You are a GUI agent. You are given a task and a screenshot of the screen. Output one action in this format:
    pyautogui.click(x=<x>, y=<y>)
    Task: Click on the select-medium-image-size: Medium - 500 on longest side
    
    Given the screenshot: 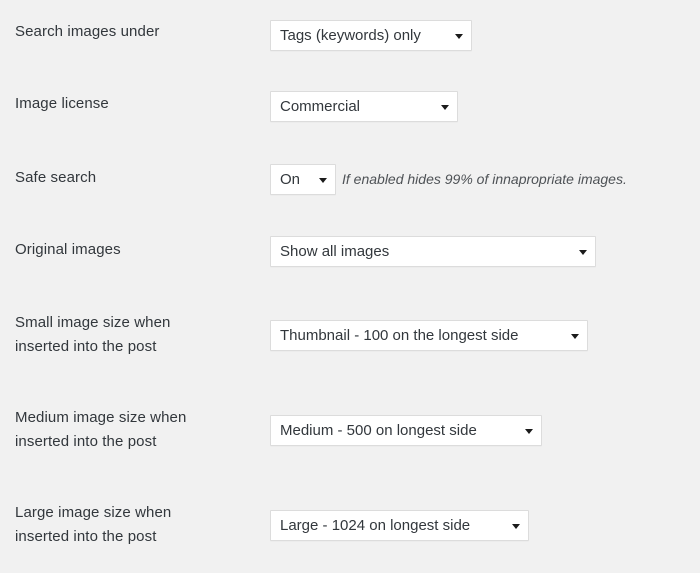 What is the action you would take?
    pyautogui.click(x=406, y=430)
    